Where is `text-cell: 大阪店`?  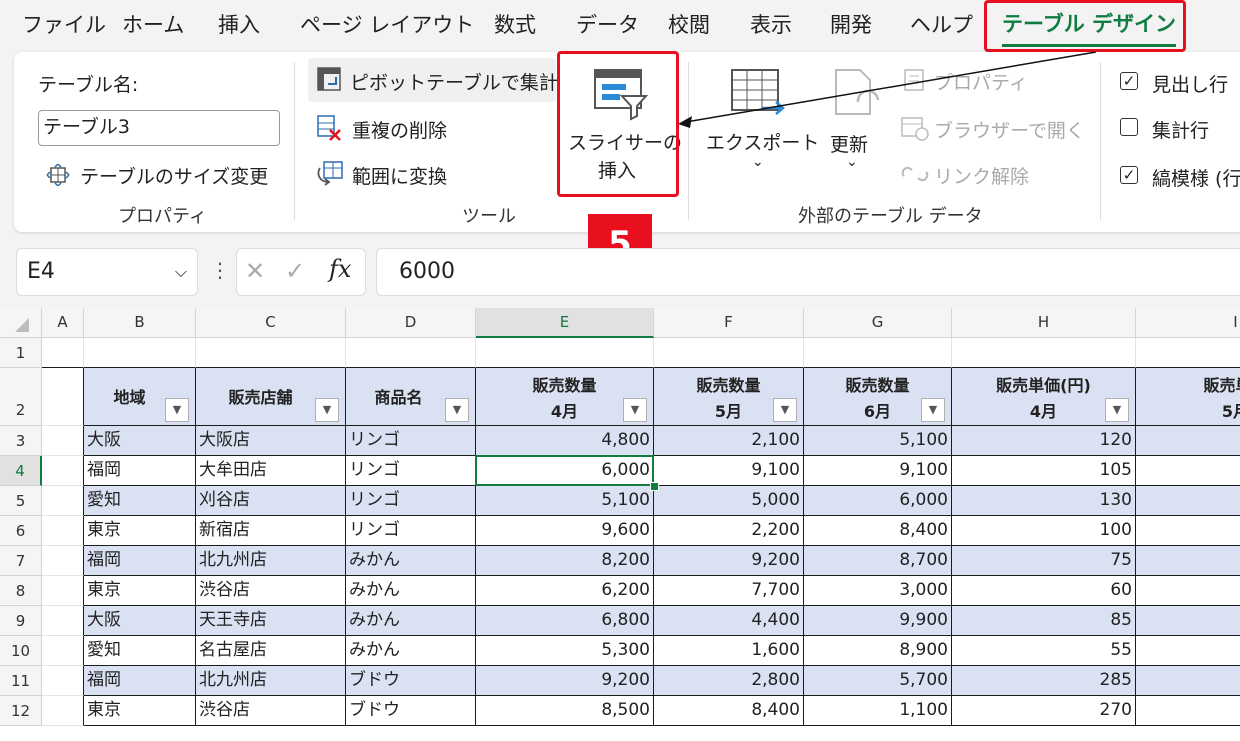
text-cell: 大阪店 is located at coordinates (271, 441).